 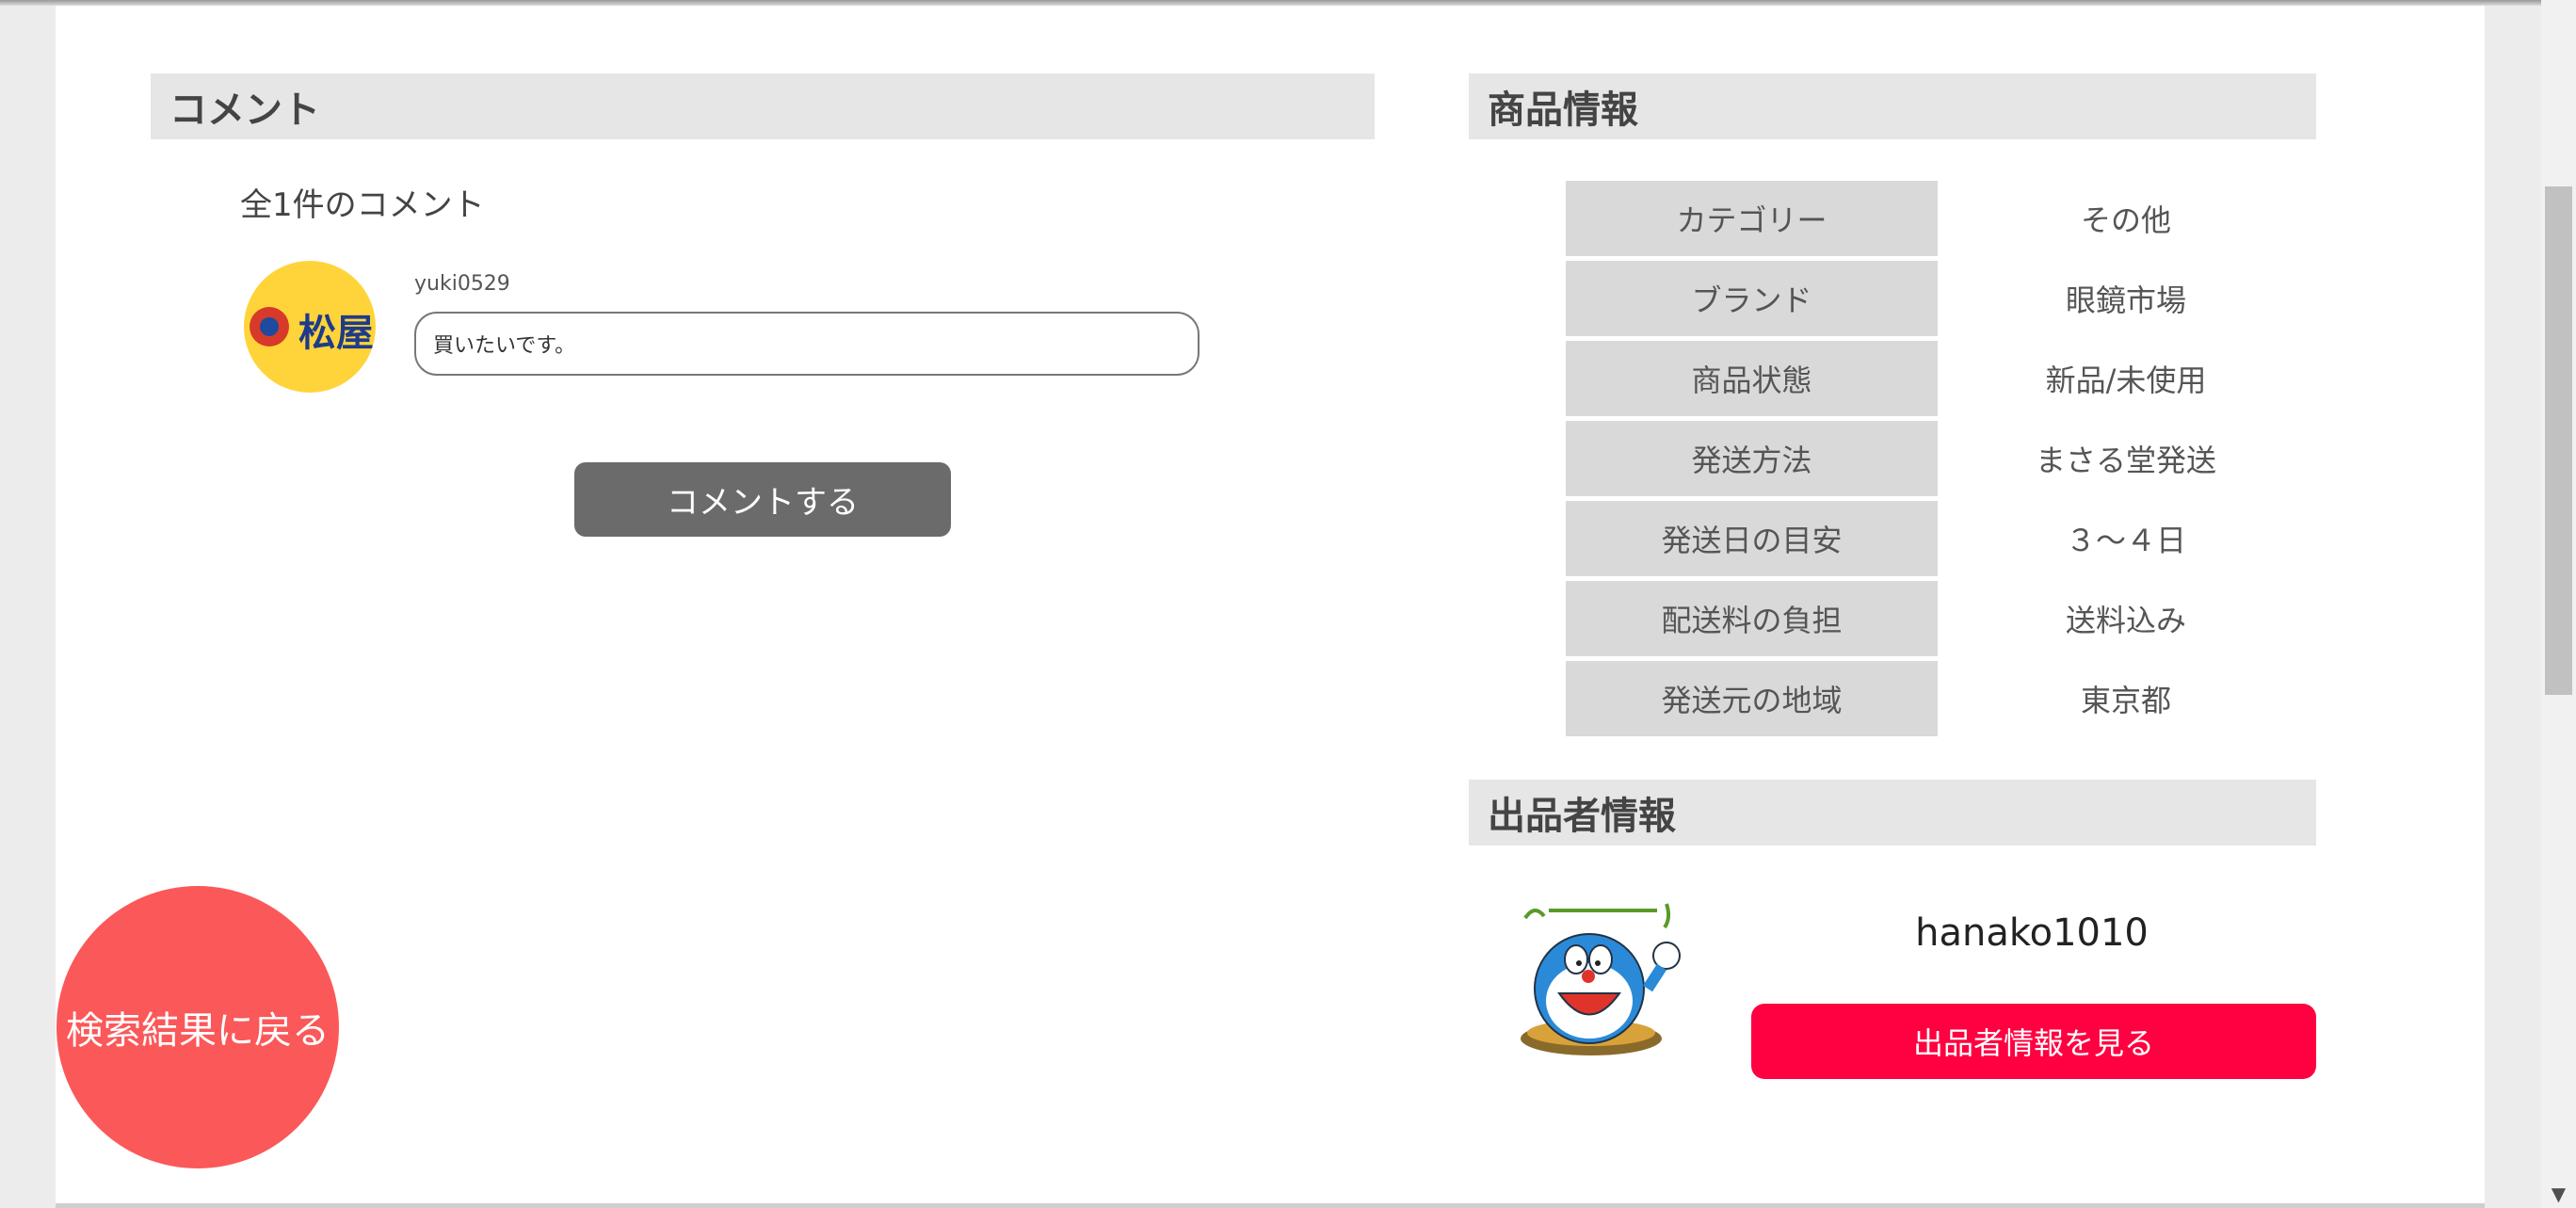 I want to click on view-seller-button: 出品者情報を見る, so click(x=2033, y=1041).